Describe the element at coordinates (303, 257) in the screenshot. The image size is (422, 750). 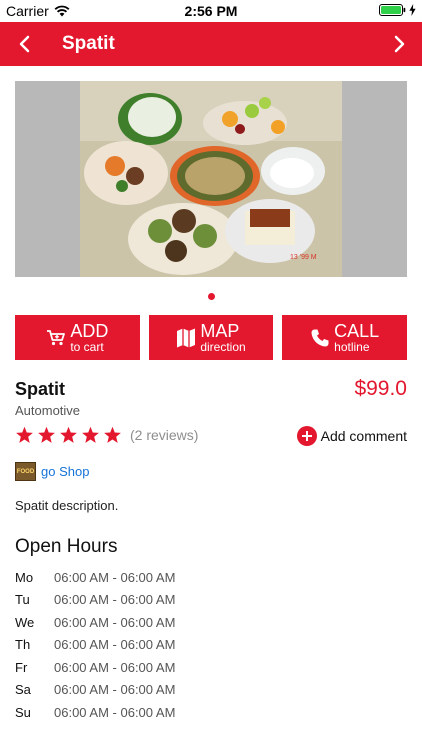
I see `svg-text: 13 '99 M` at that location.